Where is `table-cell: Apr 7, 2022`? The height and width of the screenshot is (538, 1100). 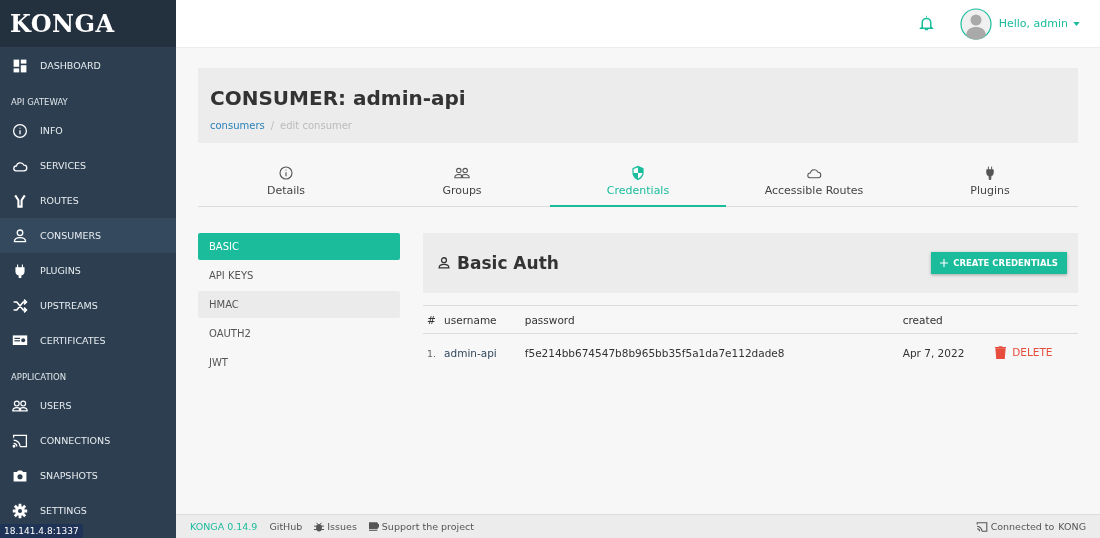 table-cell: Apr 7, 2022 is located at coordinates (945, 352).